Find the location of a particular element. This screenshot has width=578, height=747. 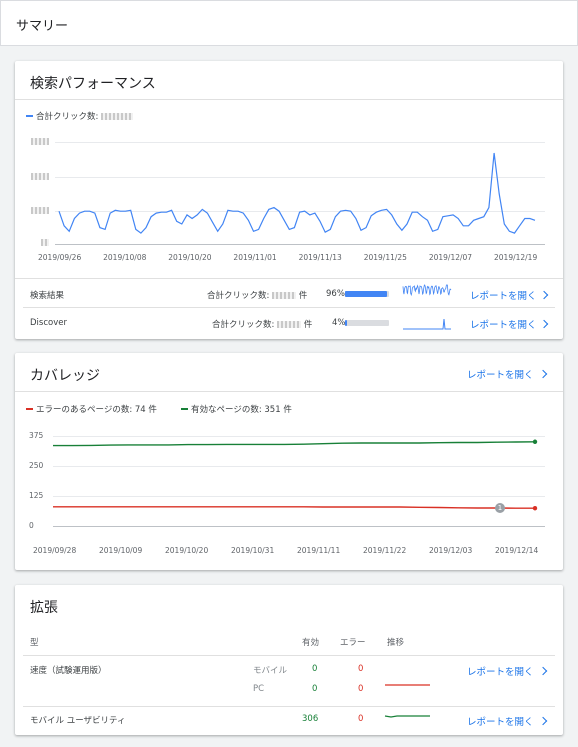

share-bar-bg is located at coordinates (367, 323).